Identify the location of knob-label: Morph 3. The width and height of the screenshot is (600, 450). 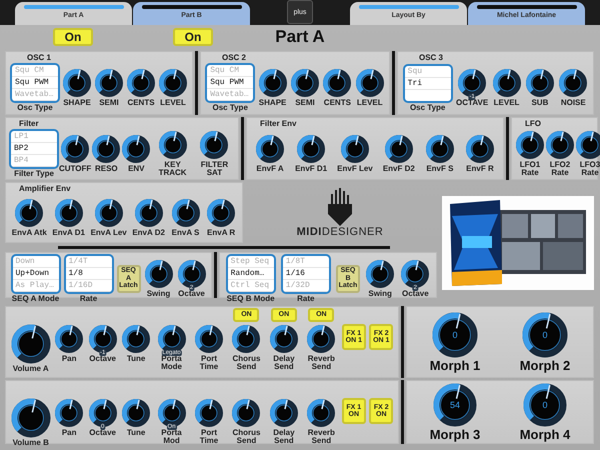
(455, 434).